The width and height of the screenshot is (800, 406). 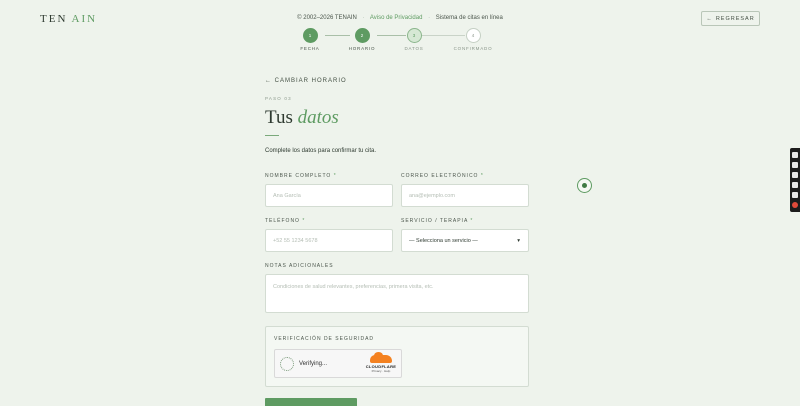 I want to click on cloudflare-logo: CLOUDFLARE Privacy · Help, so click(x=381, y=362).